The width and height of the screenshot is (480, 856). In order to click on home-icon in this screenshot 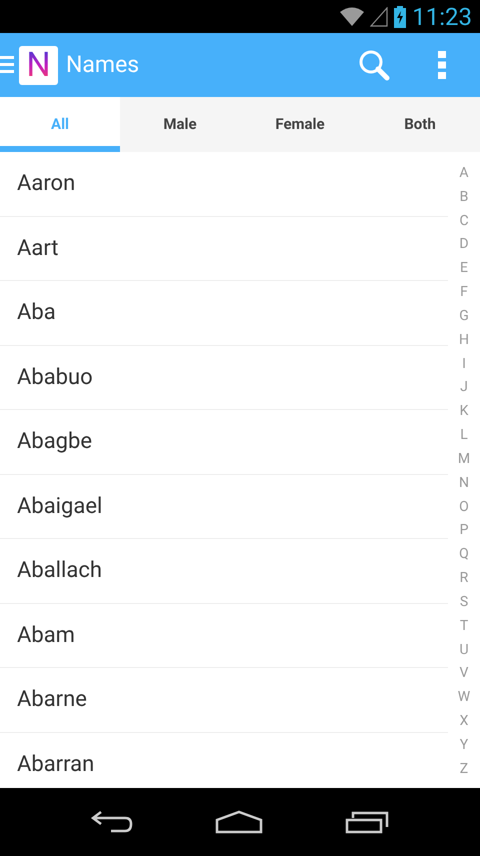, I will do `click(239, 822)`.